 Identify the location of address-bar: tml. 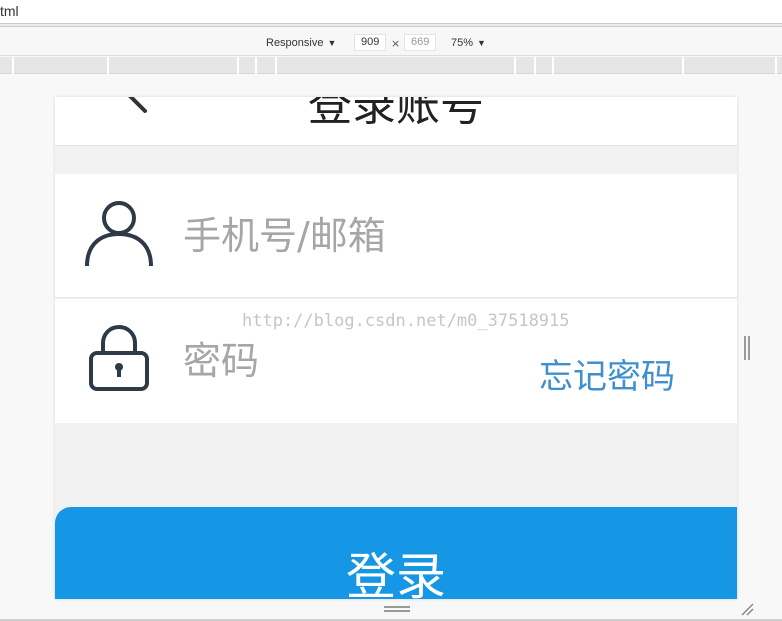
(391, 12).